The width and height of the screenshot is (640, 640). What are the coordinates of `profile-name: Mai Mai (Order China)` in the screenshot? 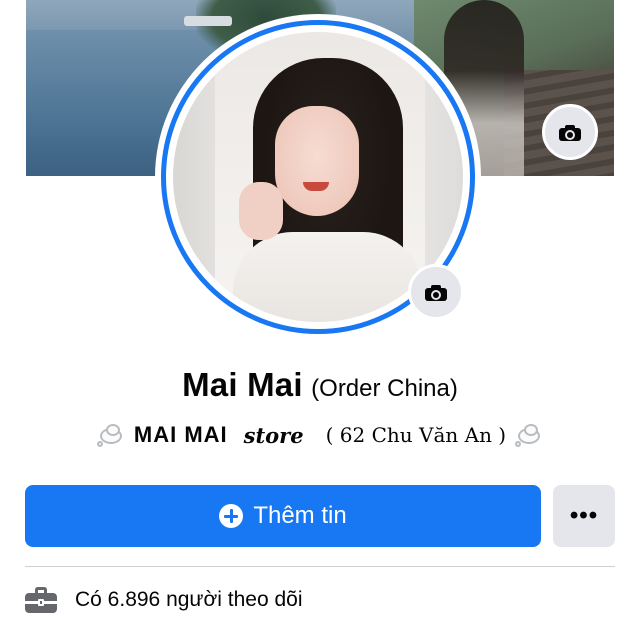 It's located at (320, 385).